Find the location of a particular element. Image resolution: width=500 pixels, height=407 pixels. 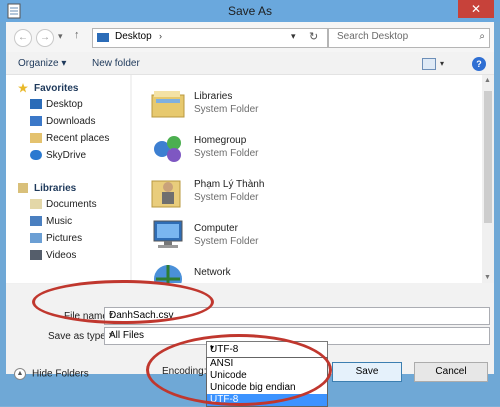

navigation-bar: ← → ▾ ↑ Desktop › ▾ ↻ Search Desktop ⌕ is located at coordinates (250, 37).